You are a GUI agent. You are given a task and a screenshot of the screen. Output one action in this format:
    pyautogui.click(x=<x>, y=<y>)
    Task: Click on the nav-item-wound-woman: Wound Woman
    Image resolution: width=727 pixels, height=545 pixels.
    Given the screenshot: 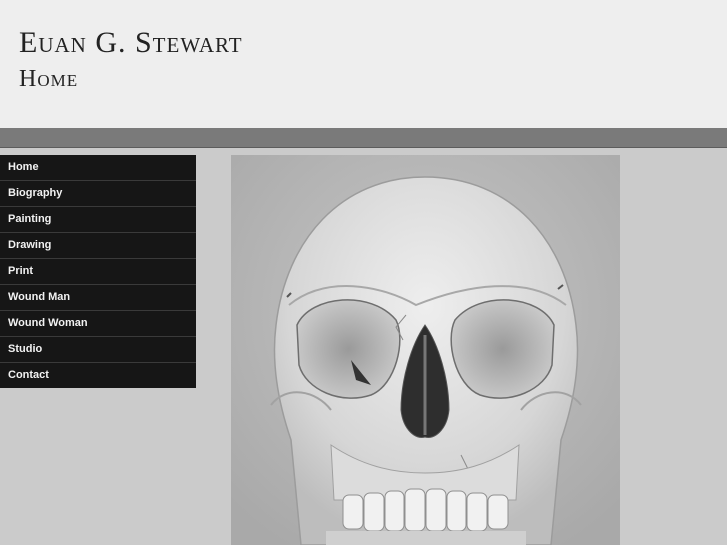 What is the action you would take?
    pyautogui.click(x=98, y=324)
    